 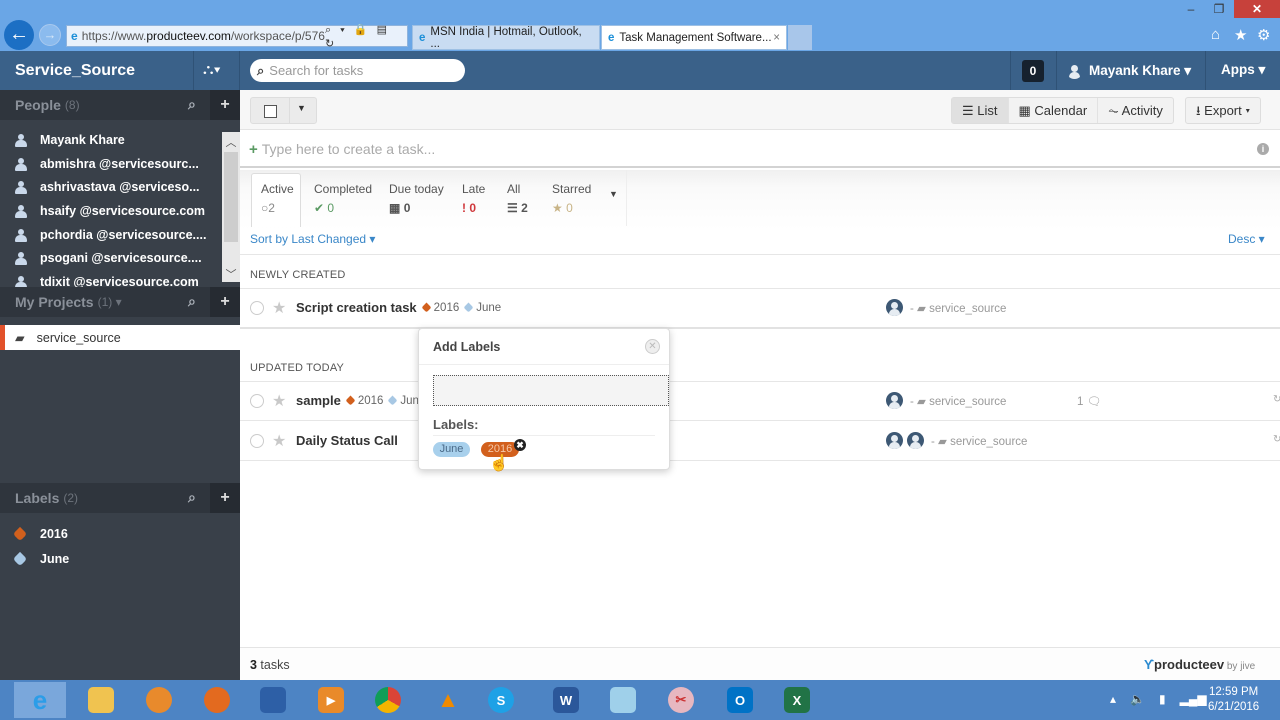 What do you see at coordinates (120, 498) in the screenshot?
I see `labels-header: Labels (2) ⌕ +` at bounding box center [120, 498].